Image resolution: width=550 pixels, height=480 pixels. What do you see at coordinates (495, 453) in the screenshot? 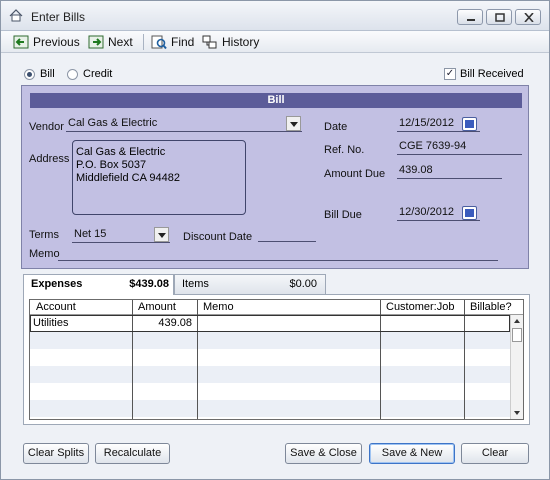
I see `clear-button: Clear` at bounding box center [495, 453].